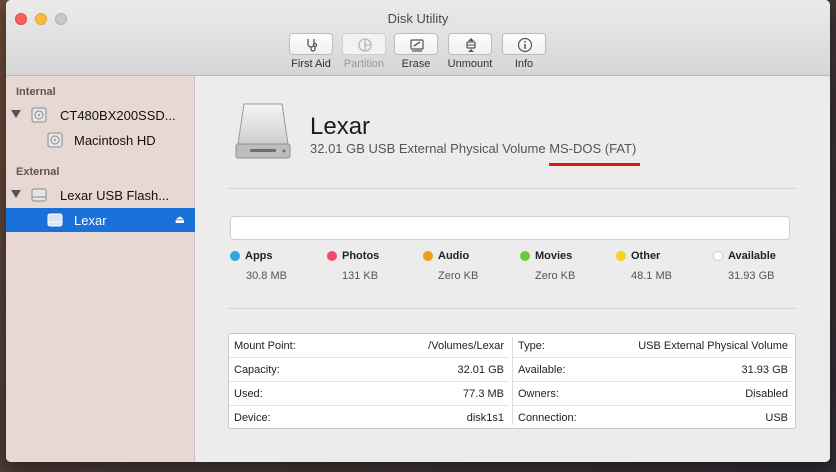 Image resolution: width=836 pixels, height=472 pixels. I want to click on info-icon, so click(525, 45).